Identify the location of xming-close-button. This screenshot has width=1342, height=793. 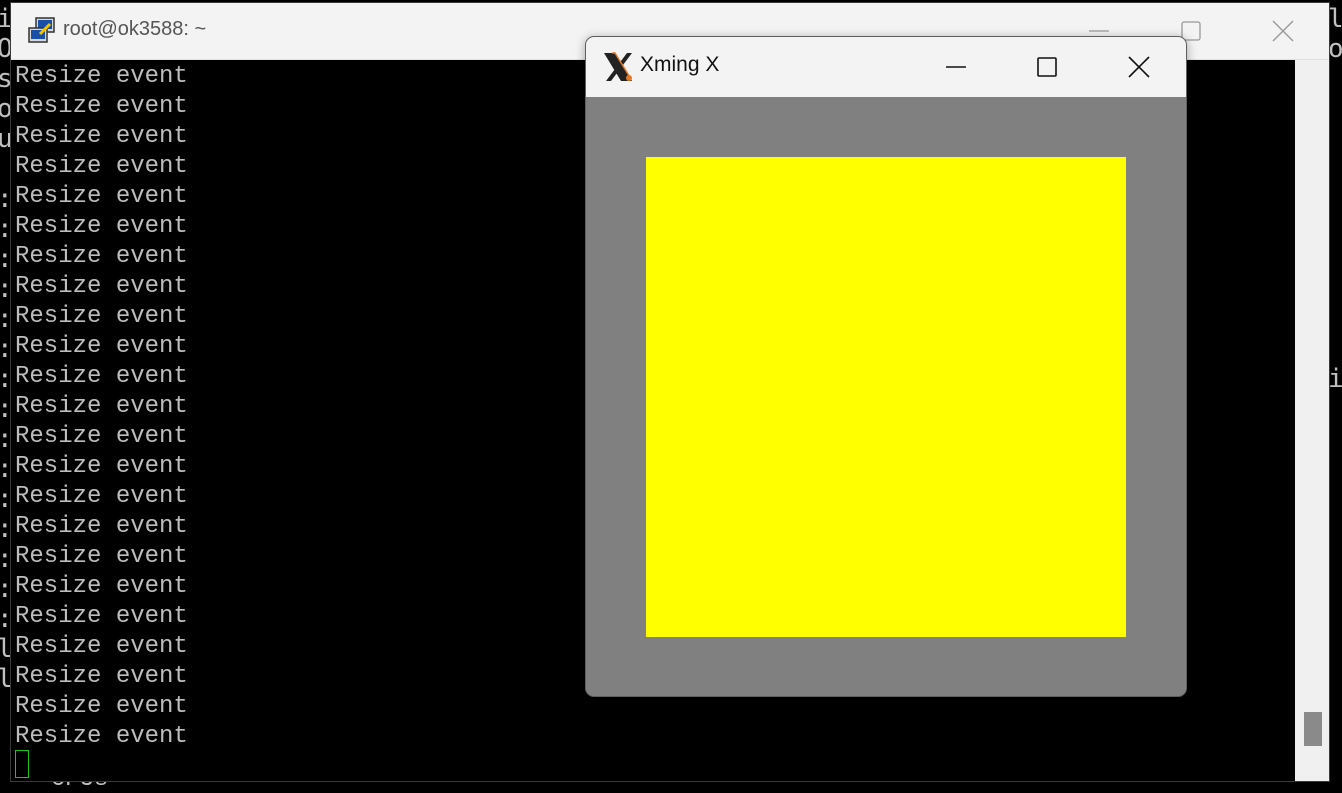
(1139, 67).